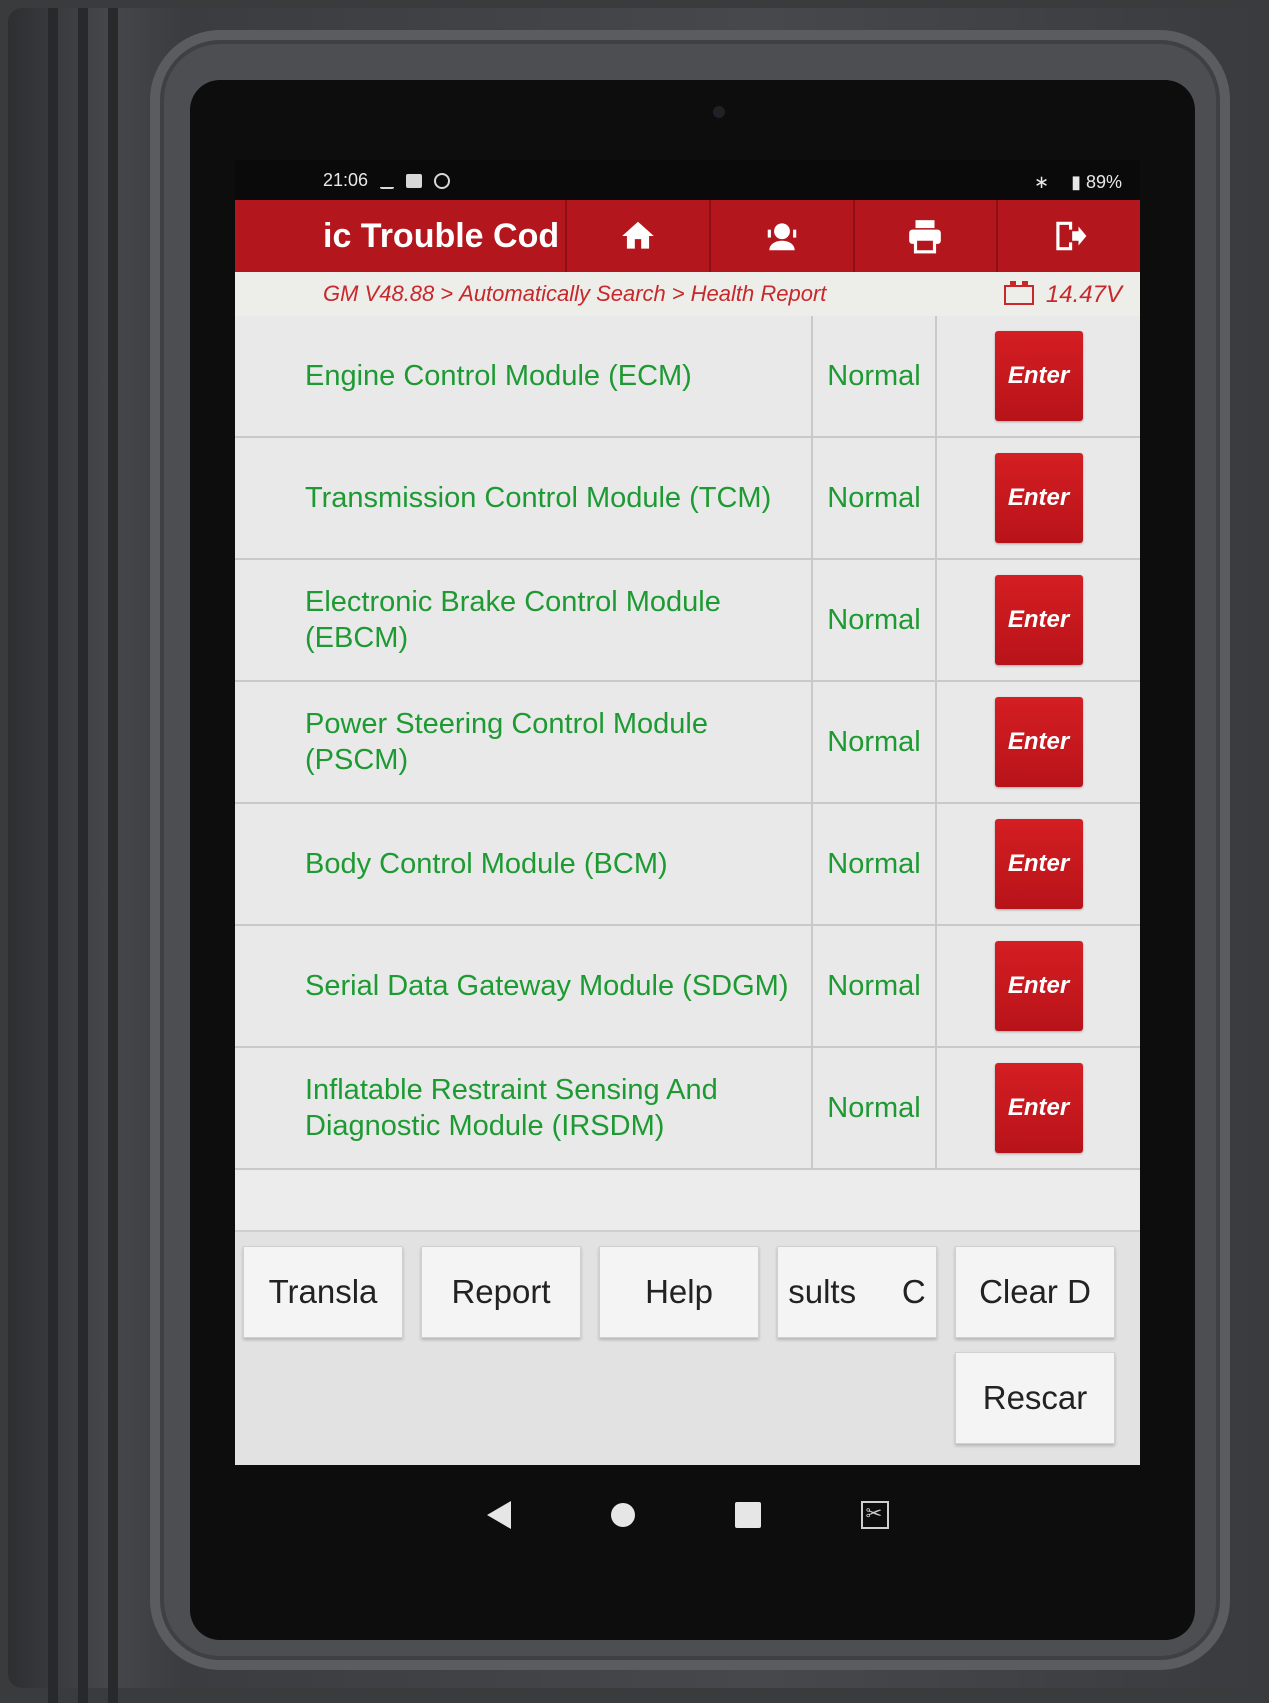 This screenshot has width=1269, height=1703. Describe the element at coordinates (687, 1515) in the screenshot. I see `android-nav-bar` at that location.